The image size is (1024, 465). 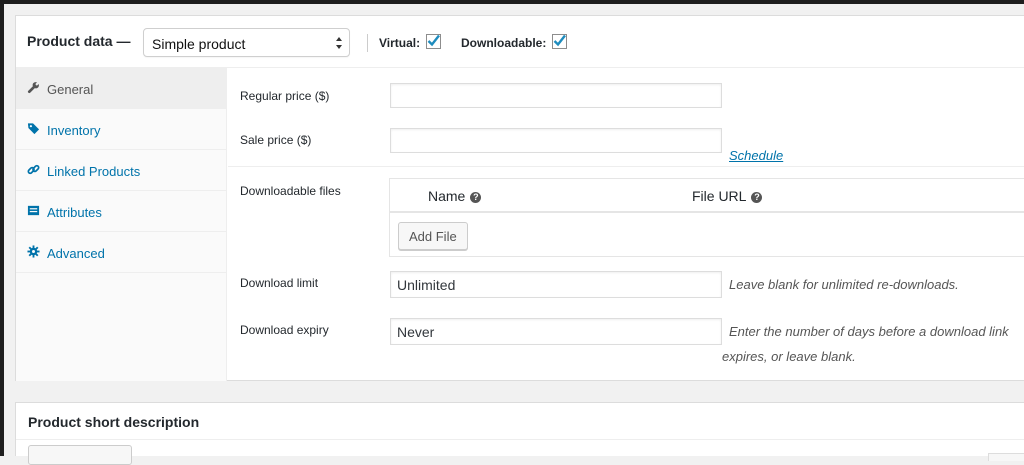 What do you see at coordinates (339, 43) in the screenshot?
I see `select-arrows-icon` at bounding box center [339, 43].